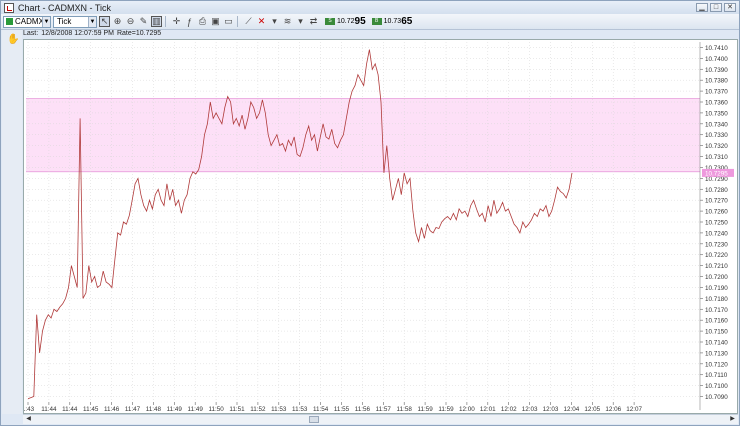  I want to click on save-icon: ▣, so click(215, 21).